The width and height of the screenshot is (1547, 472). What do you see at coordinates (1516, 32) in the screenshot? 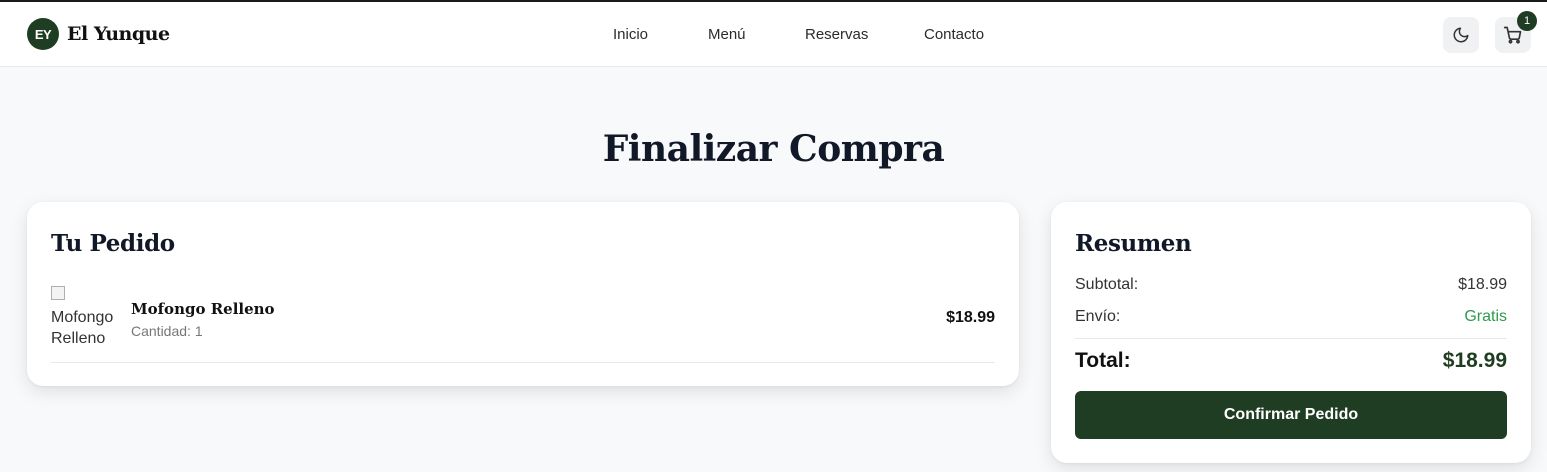
I see `cart-button: 1` at bounding box center [1516, 32].